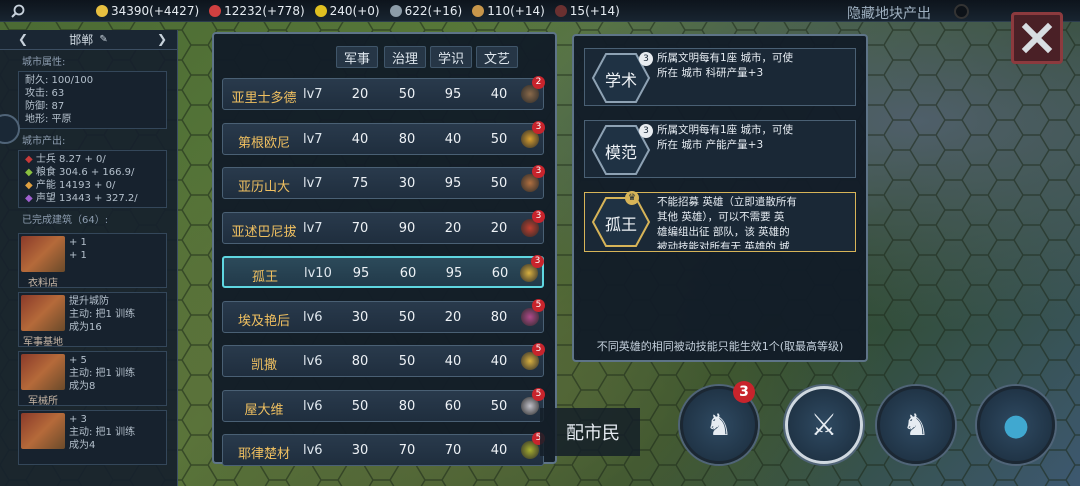 This screenshot has height=486, width=1080. I want to click on city-attr-line: 地形: 平原, so click(48, 119).